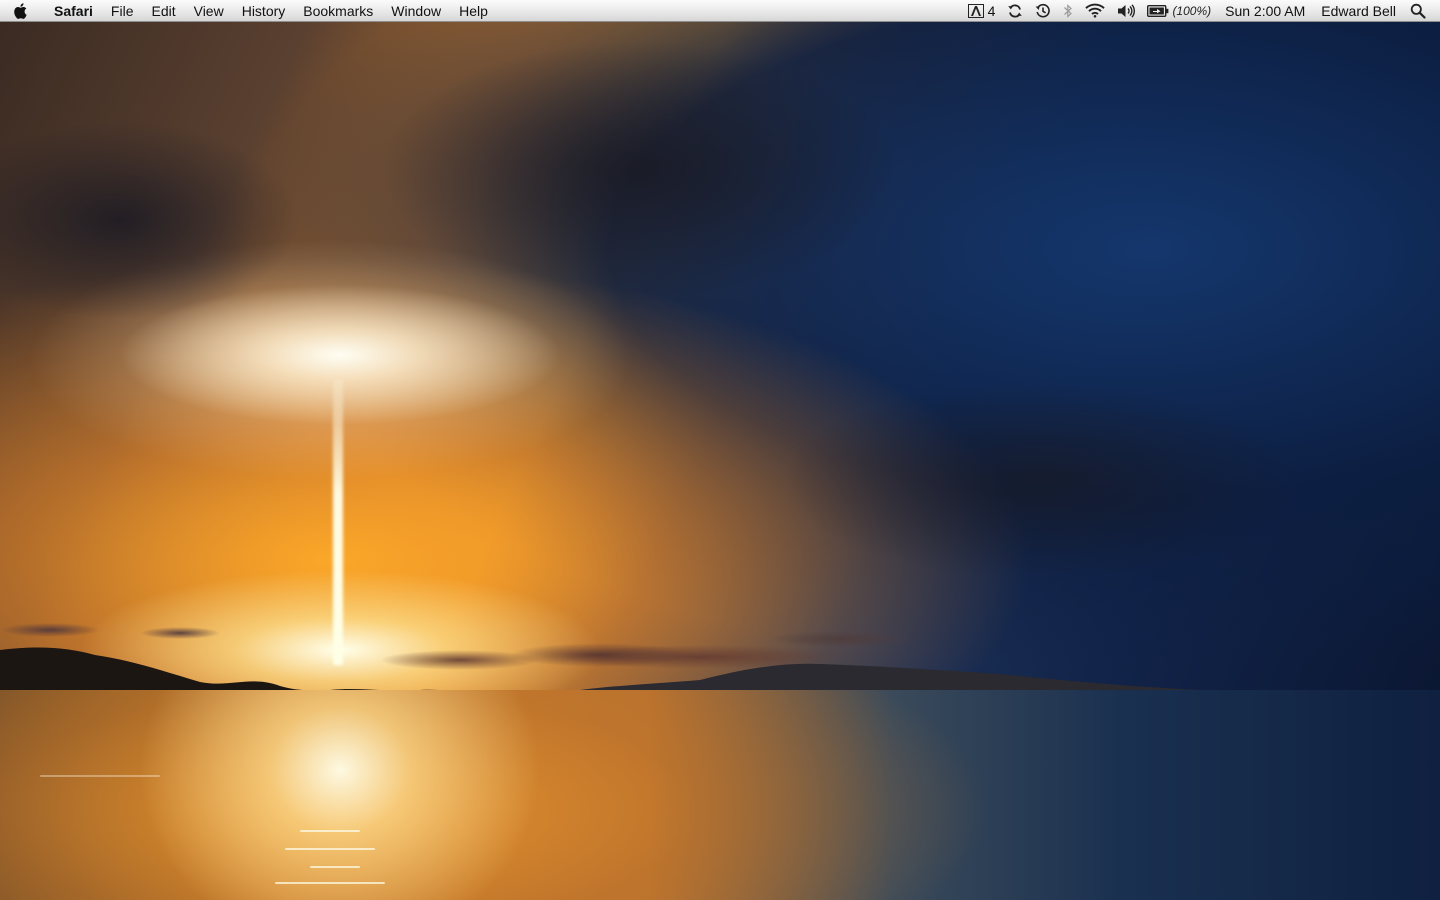 Image resolution: width=1440 pixels, height=900 pixels. Describe the element at coordinates (991, 10) in the screenshot. I see `adobe-updates-count: 4` at that location.